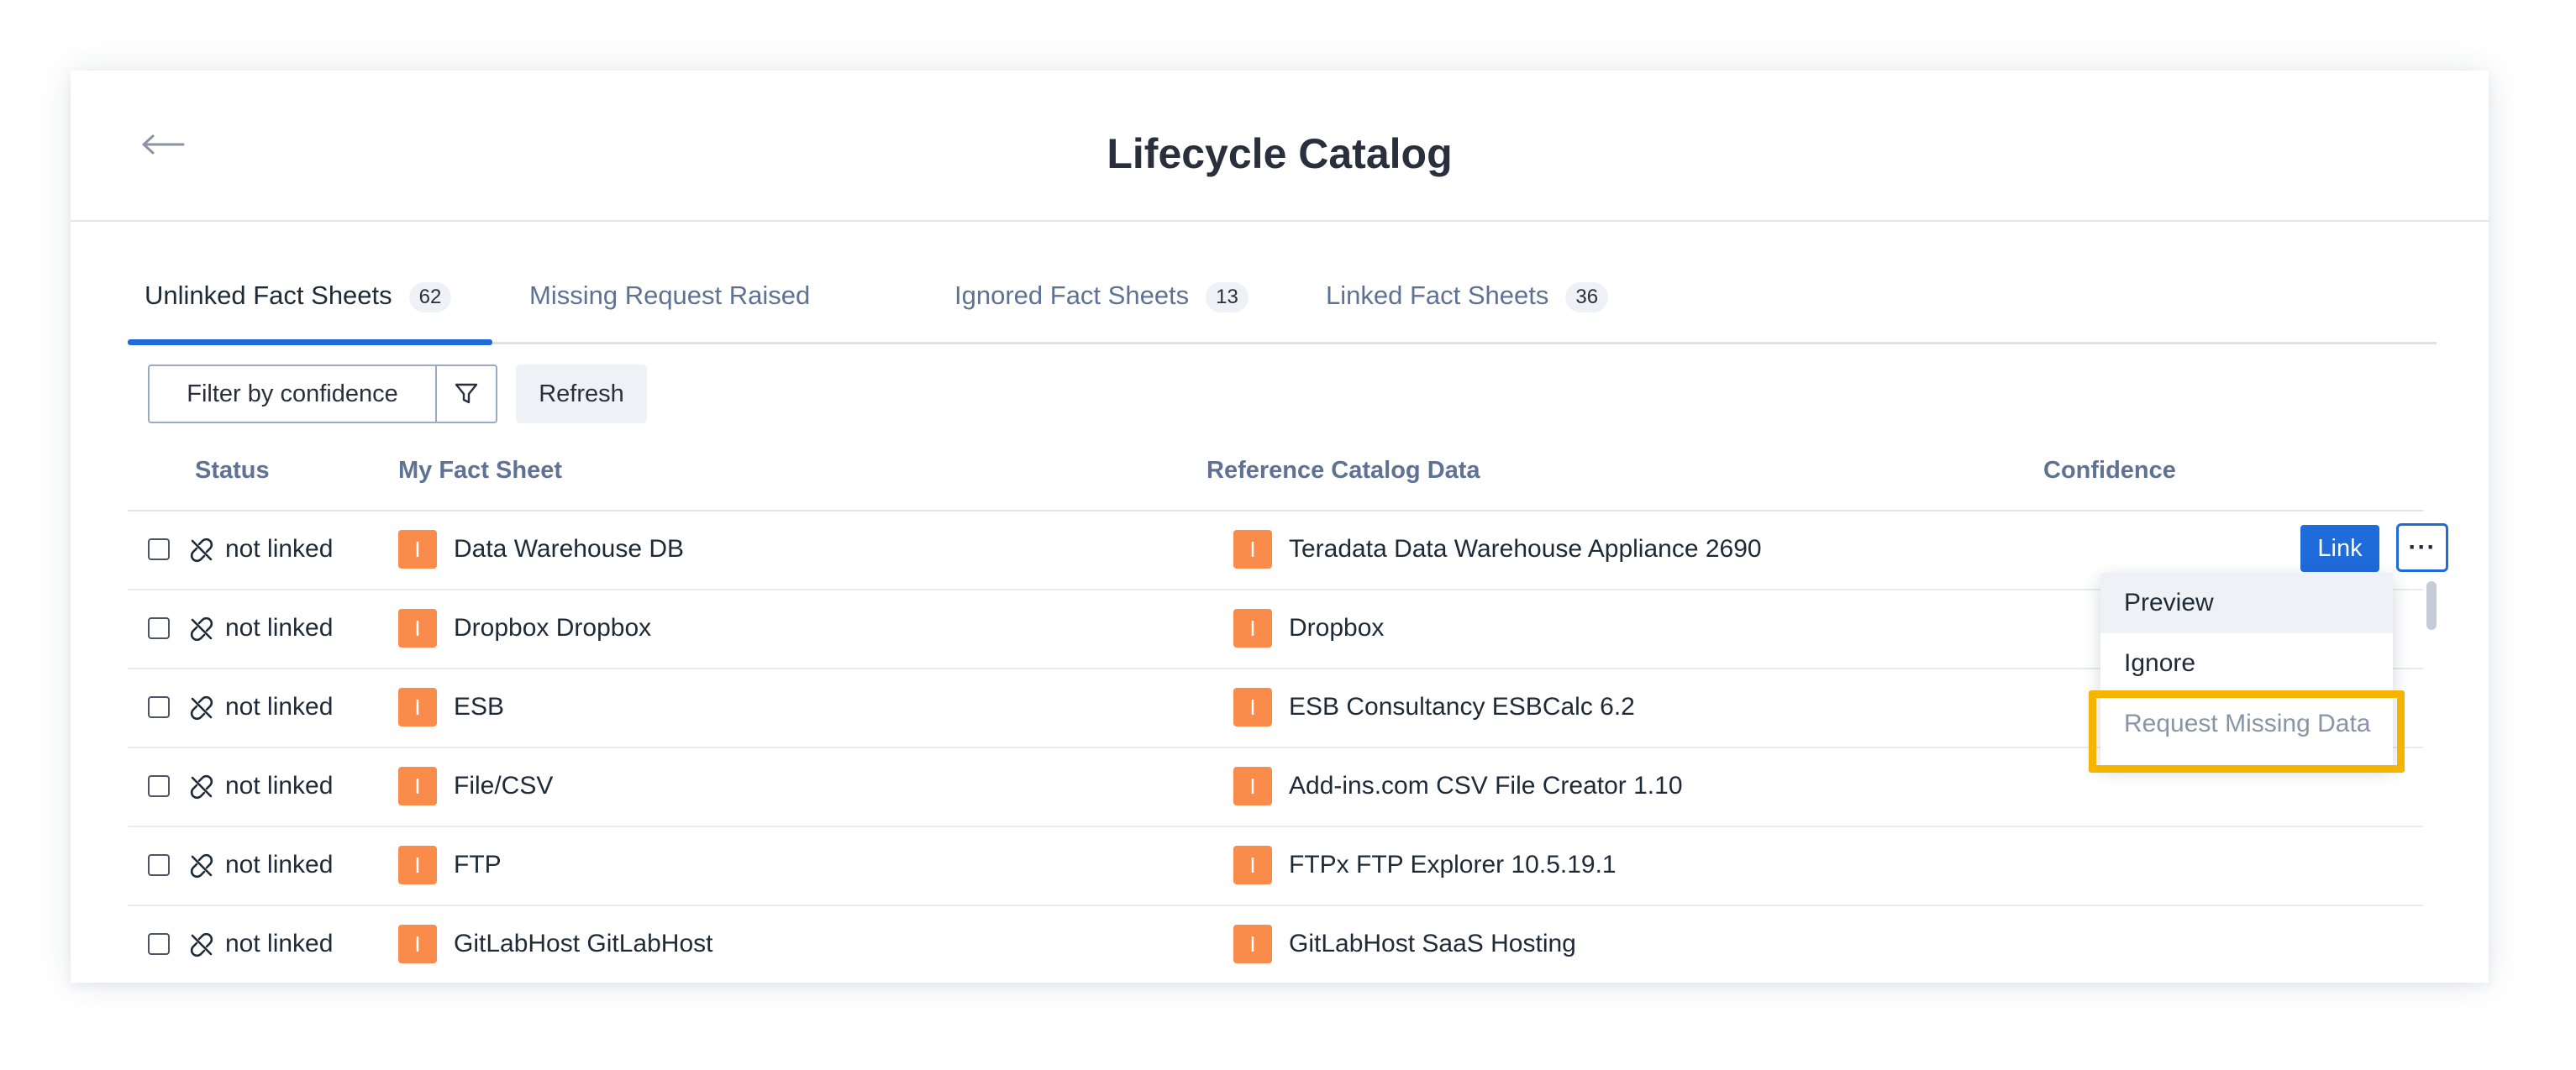 This screenshot has height=1070, width=2576. I want to click on tab-label: Ignored Fact Sheets, so click(1072, 295).